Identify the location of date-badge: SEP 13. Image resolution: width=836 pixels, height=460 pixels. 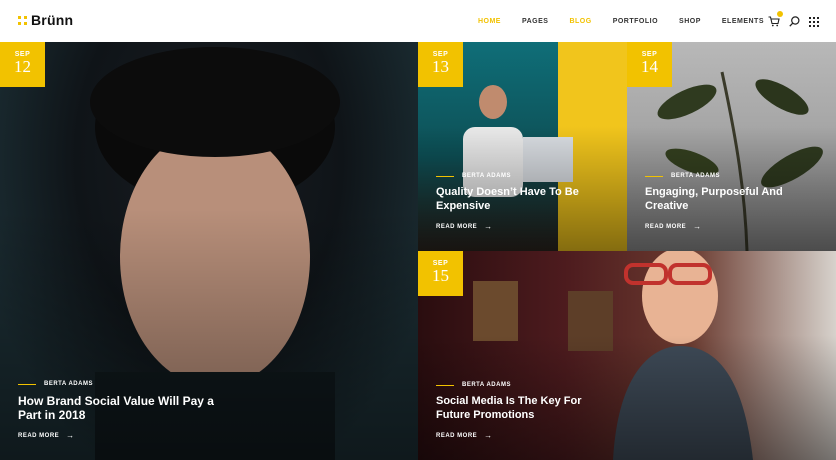
(440, 64).